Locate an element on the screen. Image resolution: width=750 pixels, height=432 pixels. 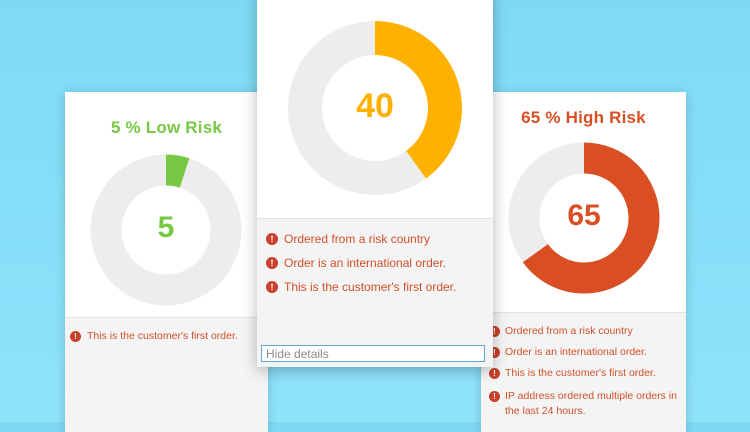
hide-details-link: Hide details is located at coordinates (373, 353).